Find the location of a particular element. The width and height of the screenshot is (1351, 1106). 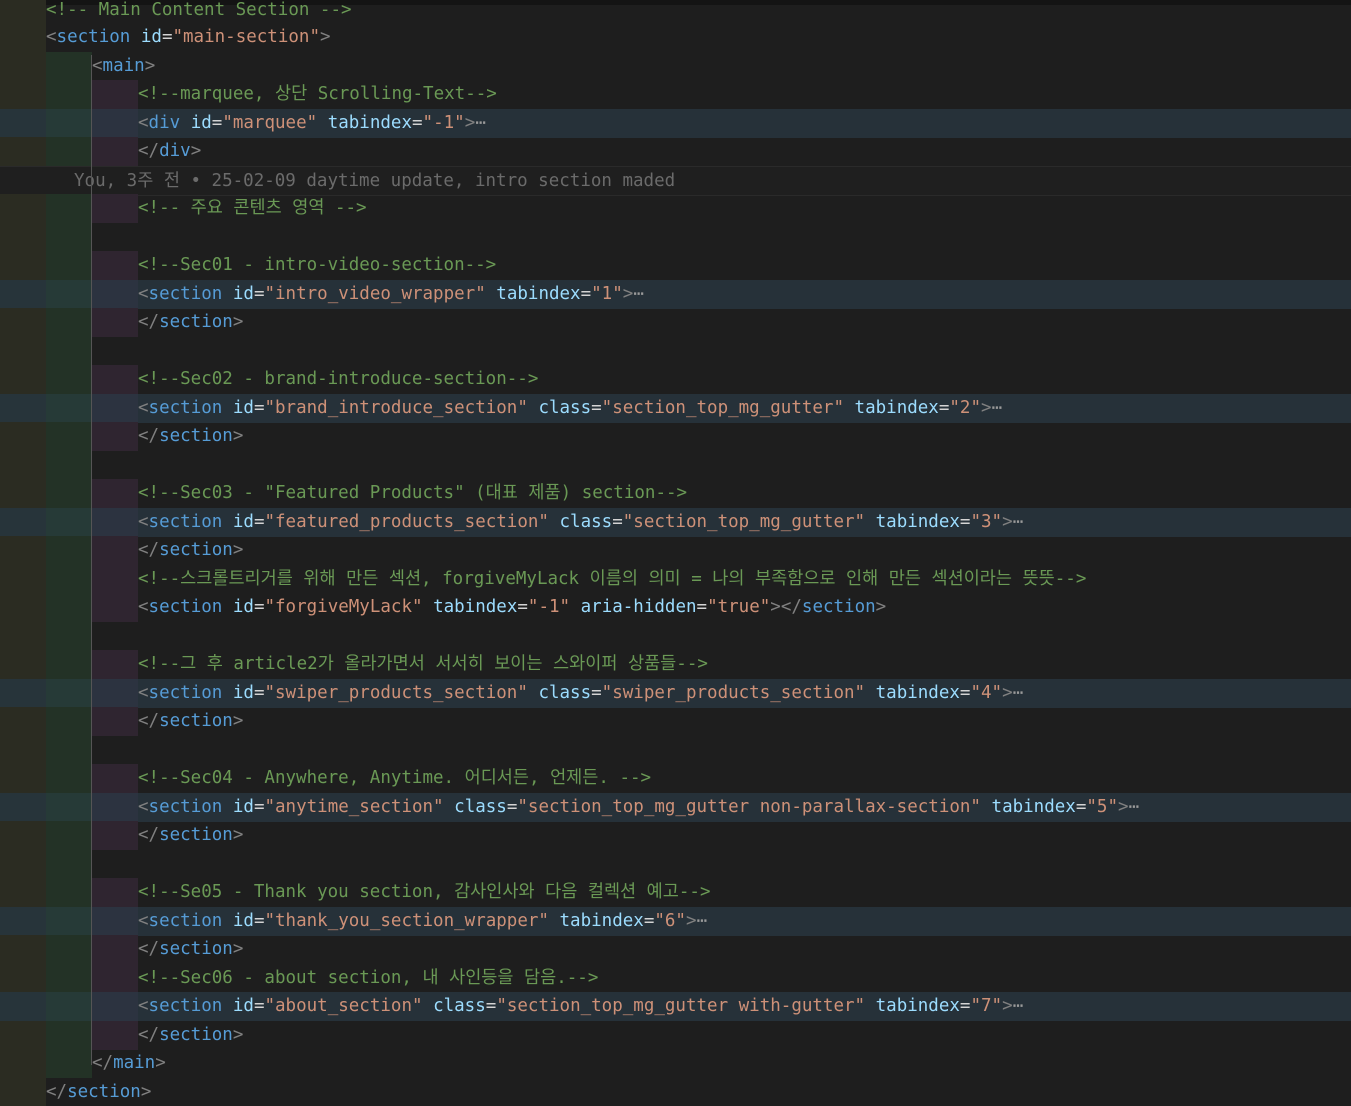

attribute-name: aria-hidden is located at coordinates (638, 607).